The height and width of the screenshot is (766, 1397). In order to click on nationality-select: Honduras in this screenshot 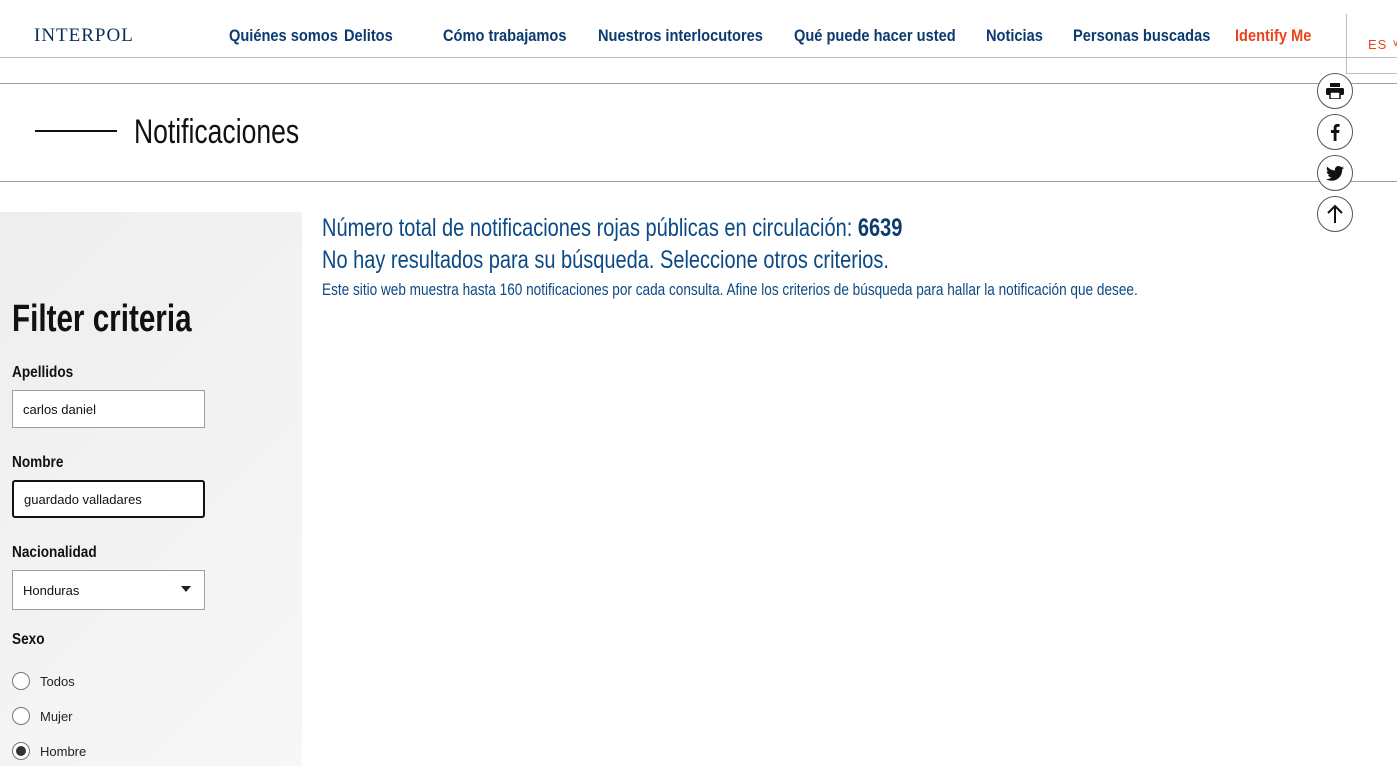, I will do `click(108, 590)`.